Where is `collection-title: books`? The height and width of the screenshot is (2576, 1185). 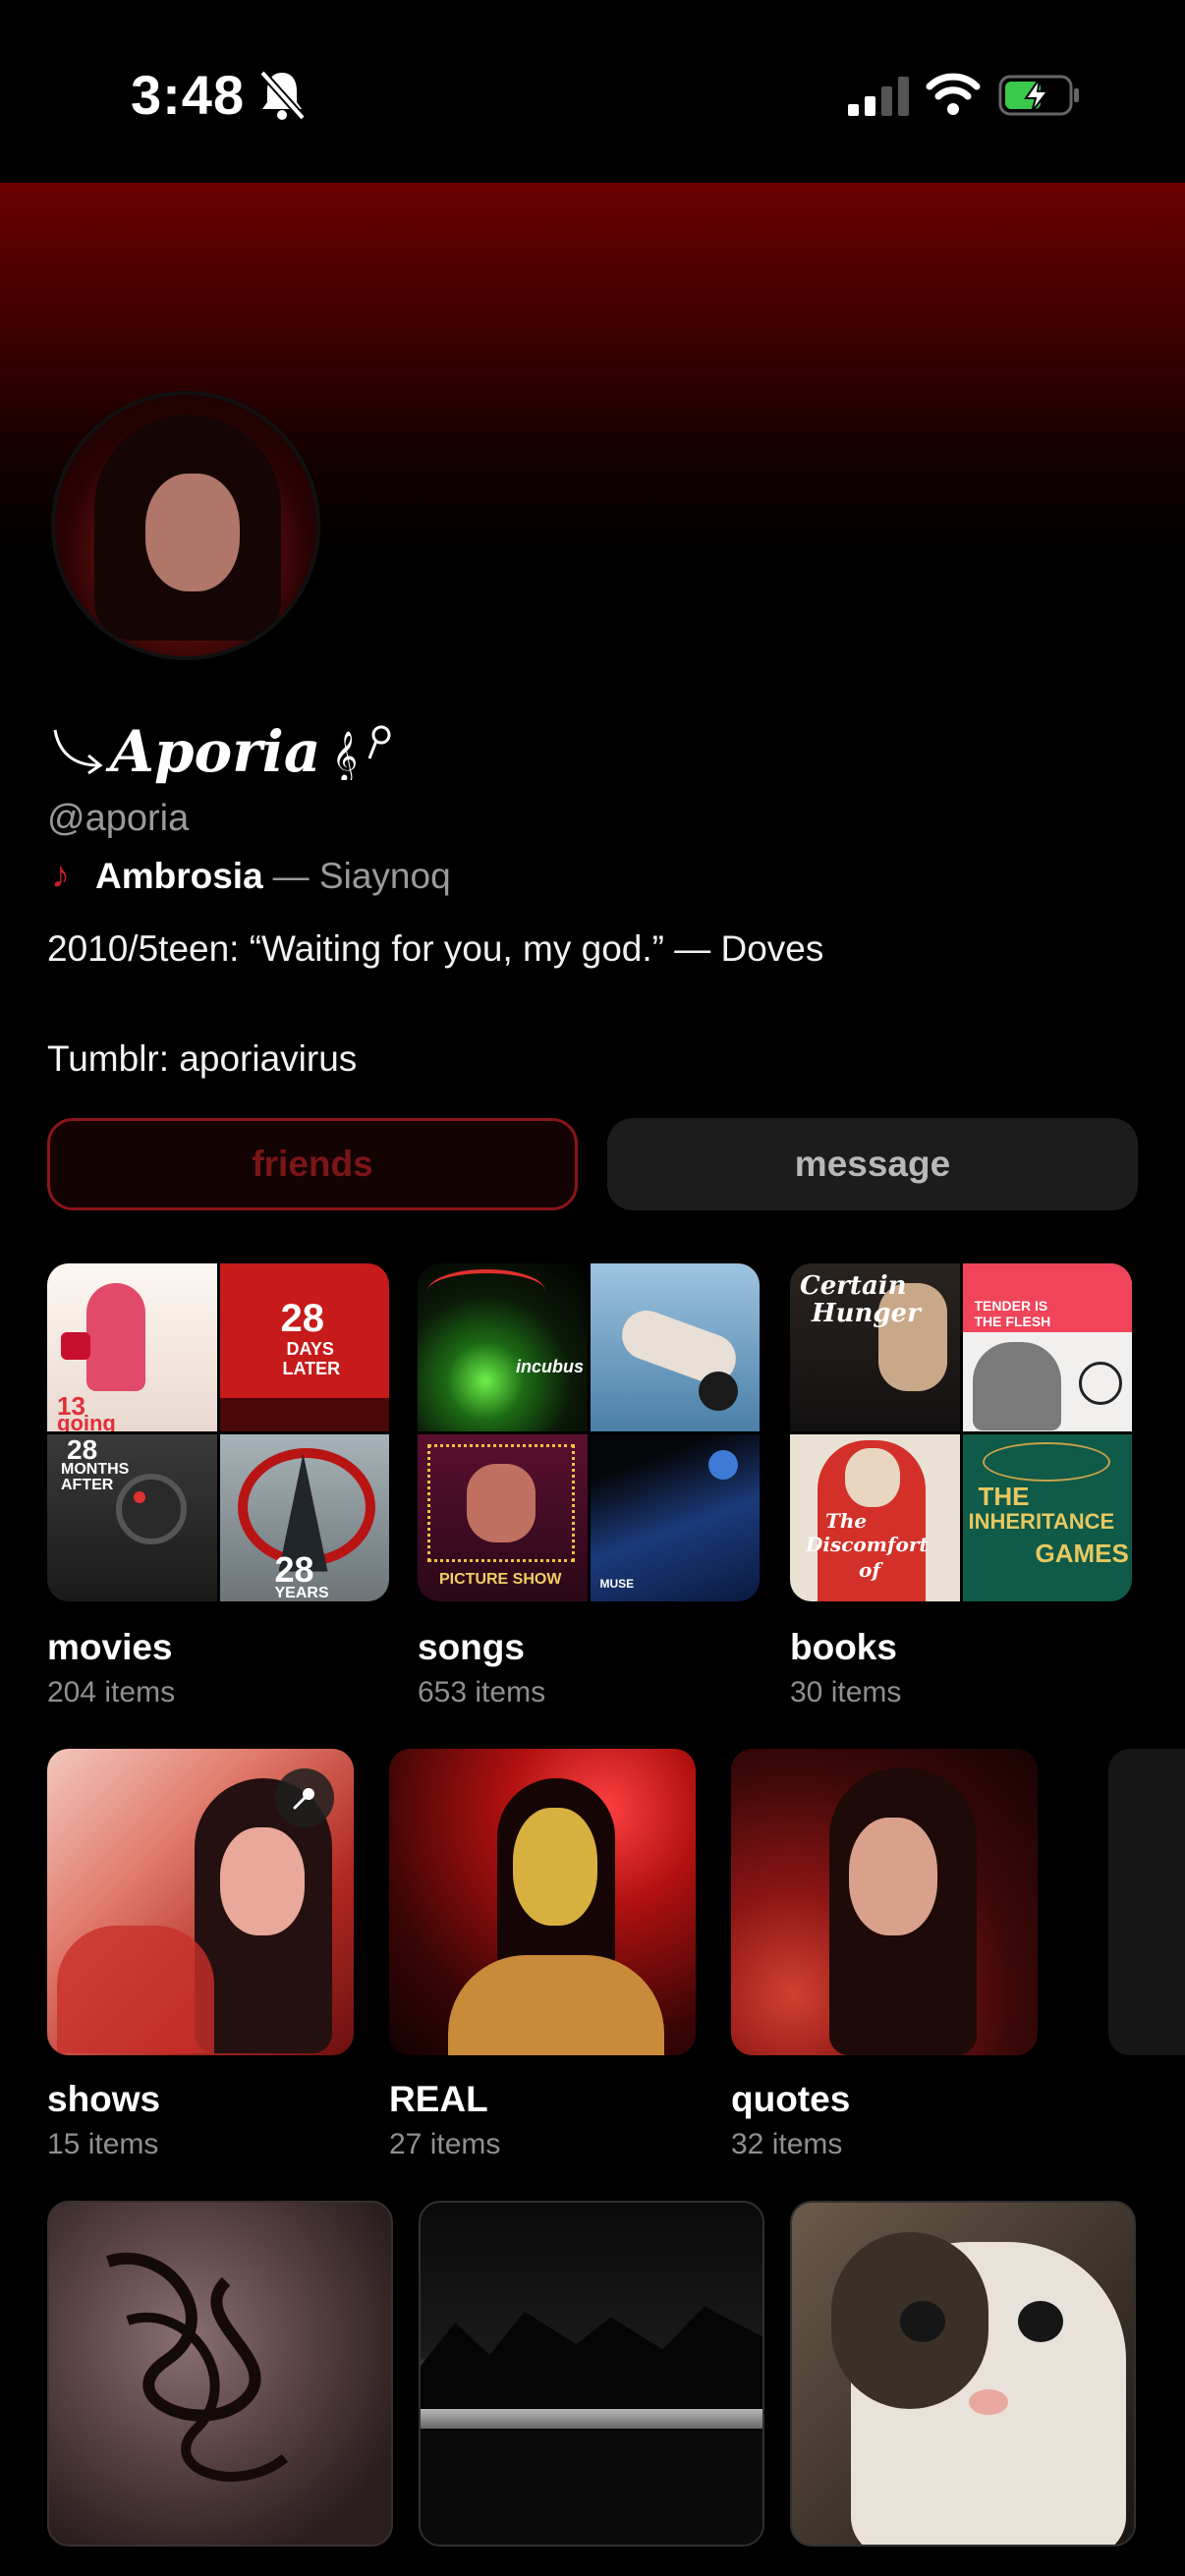 collection-title: books is located at coordinates (844, 1647).